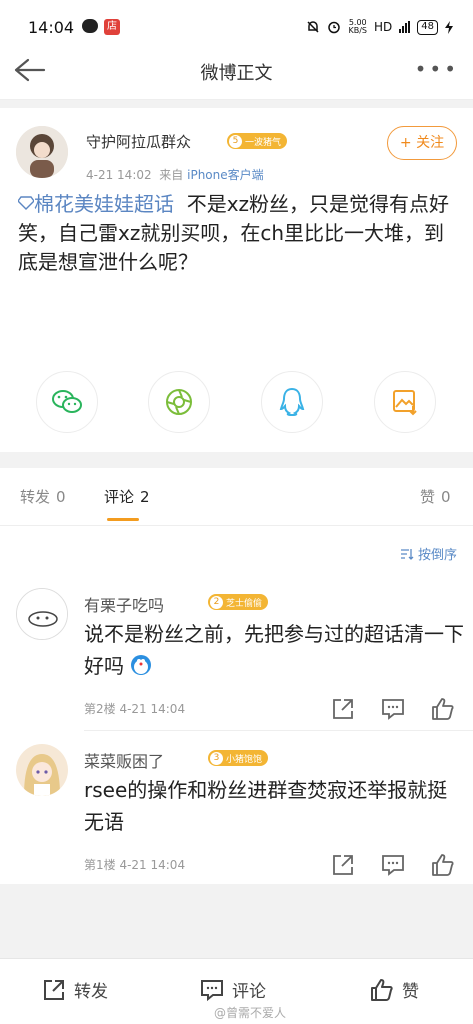  Describe the element at coordinates (383, 27) in the screenshot. I see `hd-indicator: HD` at that location.